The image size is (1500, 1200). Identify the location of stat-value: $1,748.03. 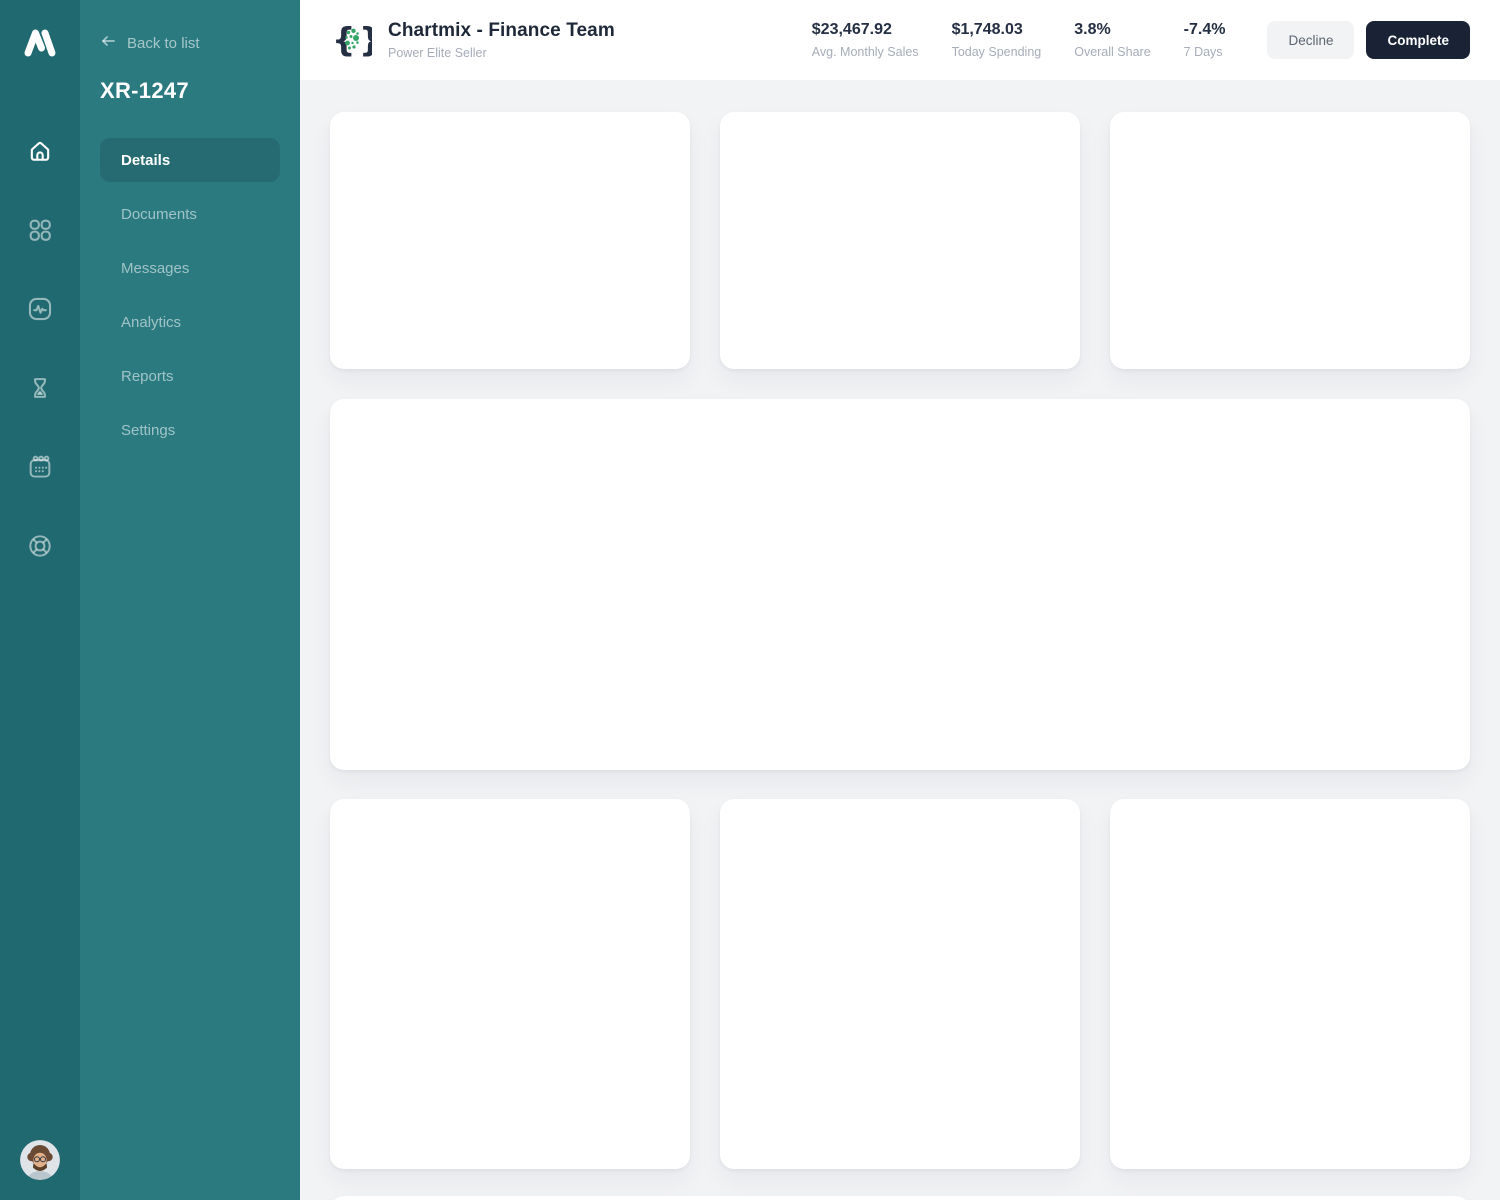
(987, 29).